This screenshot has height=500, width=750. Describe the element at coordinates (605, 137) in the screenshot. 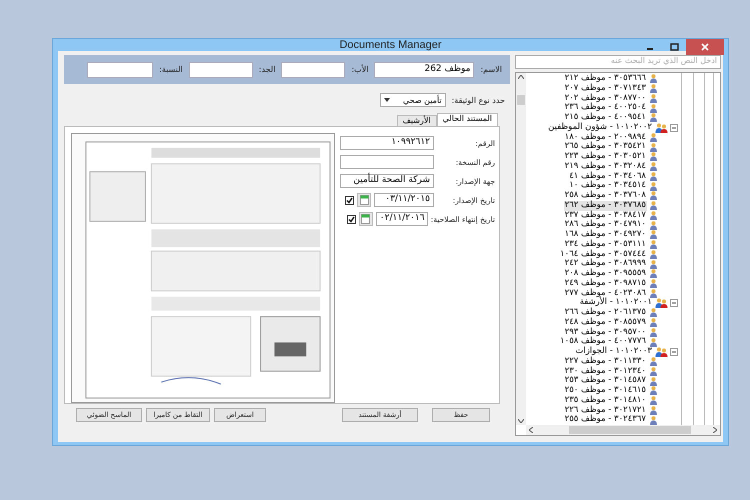

I see `tree-item: ٢٠٠٩٨٩٤ - موظف ١٨٠` at that location.